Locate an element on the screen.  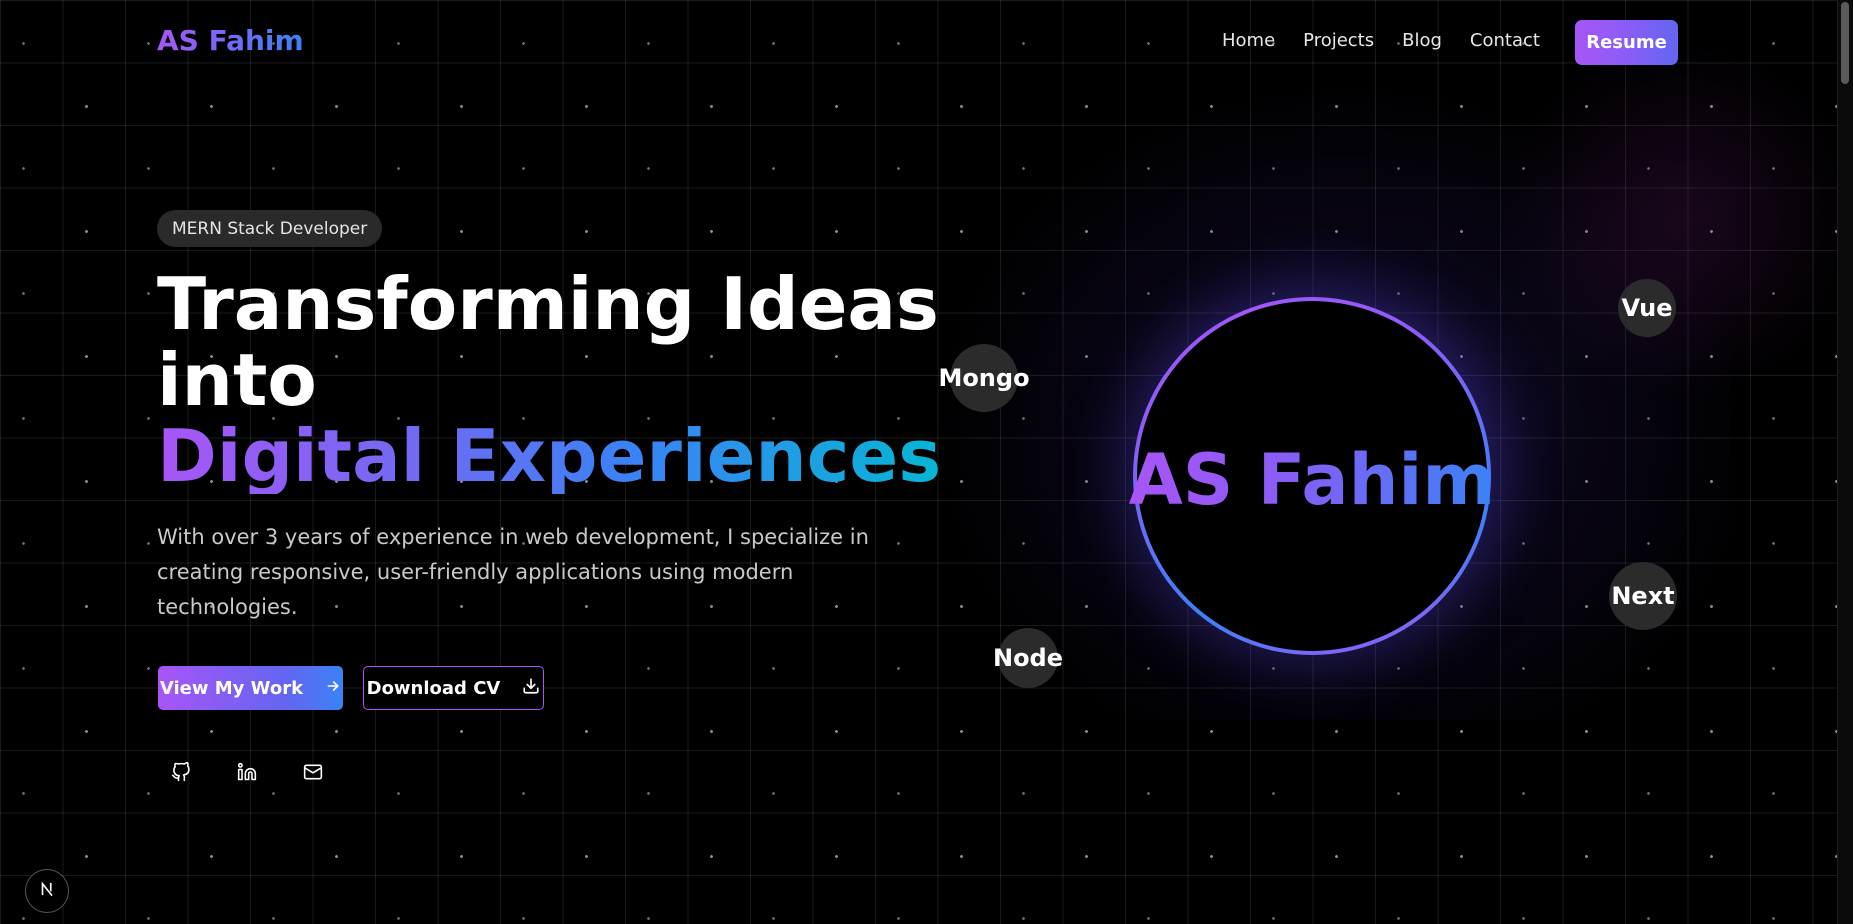
profile-circle-text: AS Fahim is located at coordinates (1312, 480).